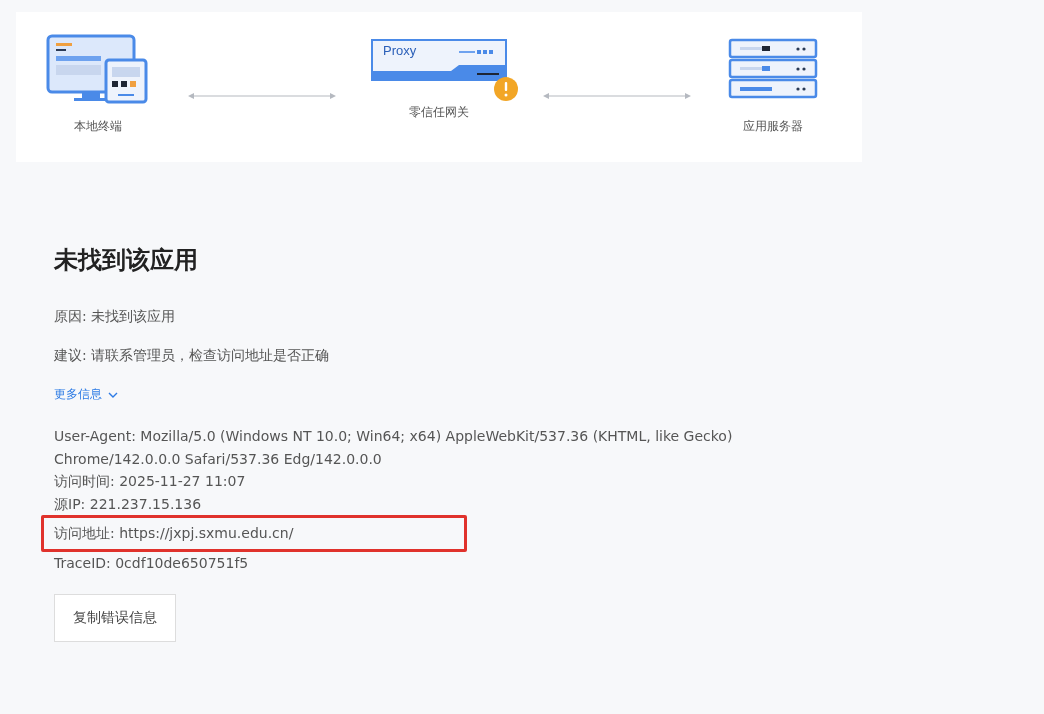 The height and width of the screenshot is (714, 1044). Describe the element at coordinates (128, 504) in the screenshot. I see `detail-text: 源IP: 221.237.15.136` at that location.